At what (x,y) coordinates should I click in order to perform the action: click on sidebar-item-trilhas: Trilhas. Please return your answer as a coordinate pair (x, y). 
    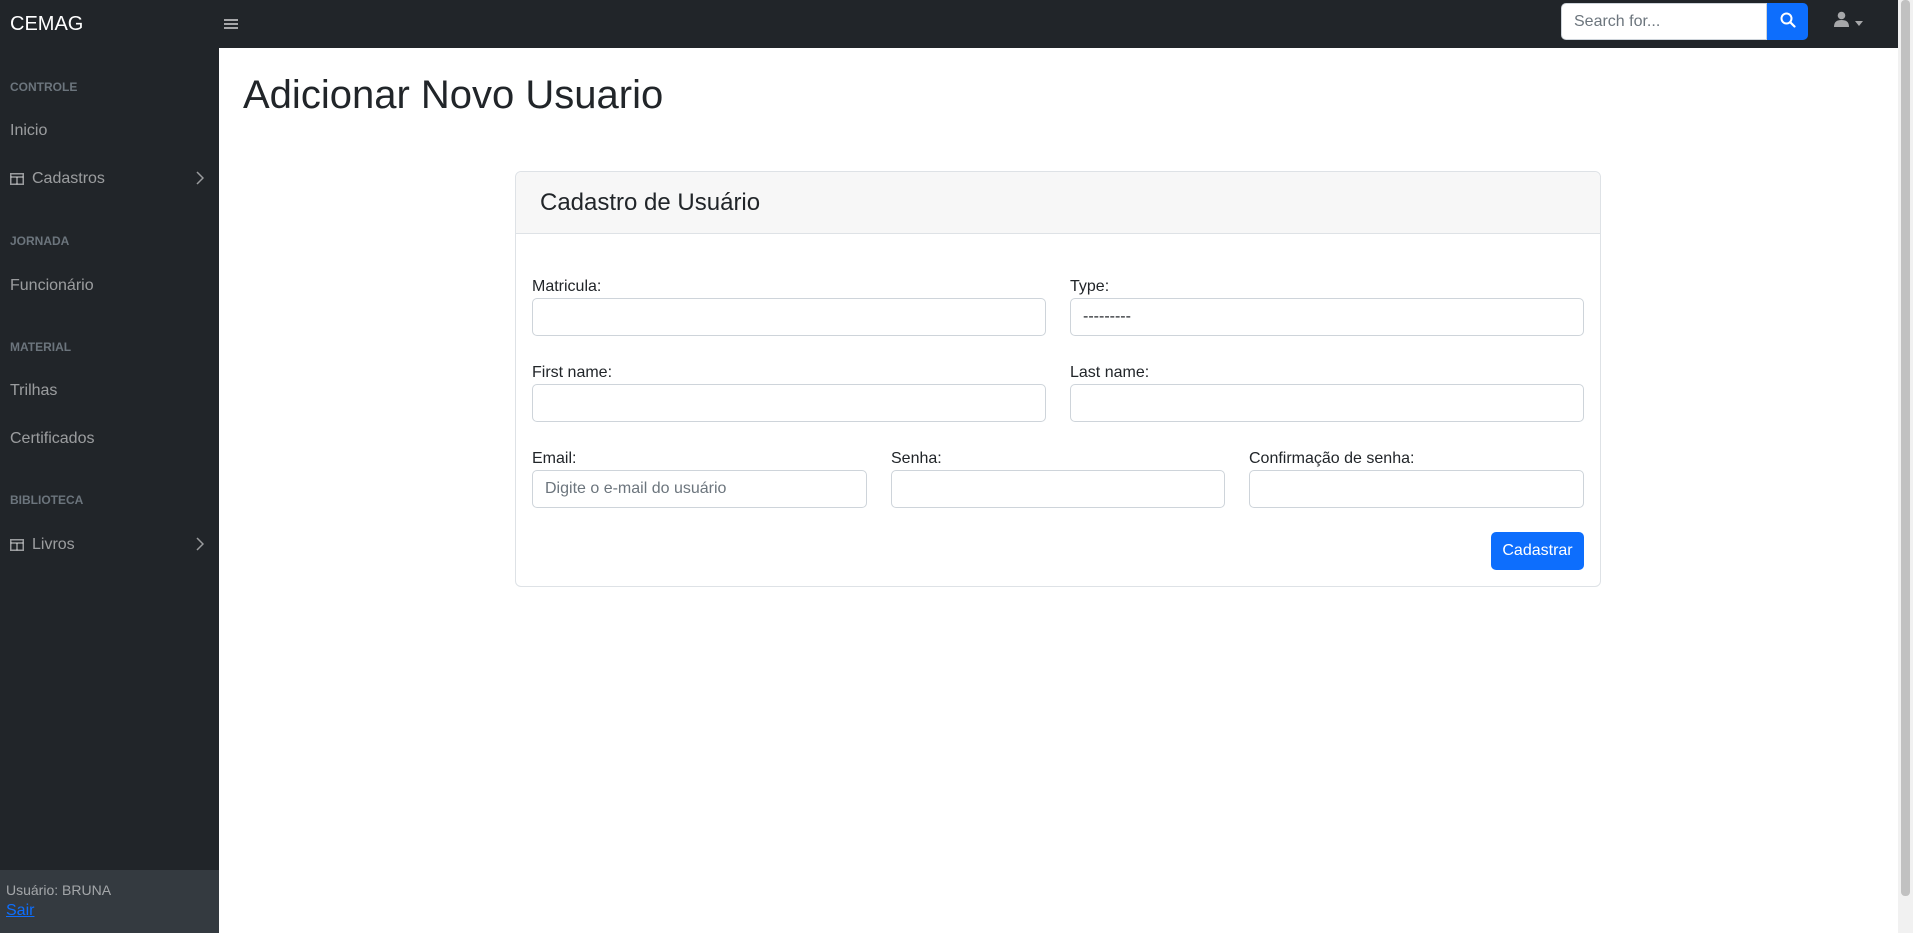
    Looking at the image, I should click on (109, 391).